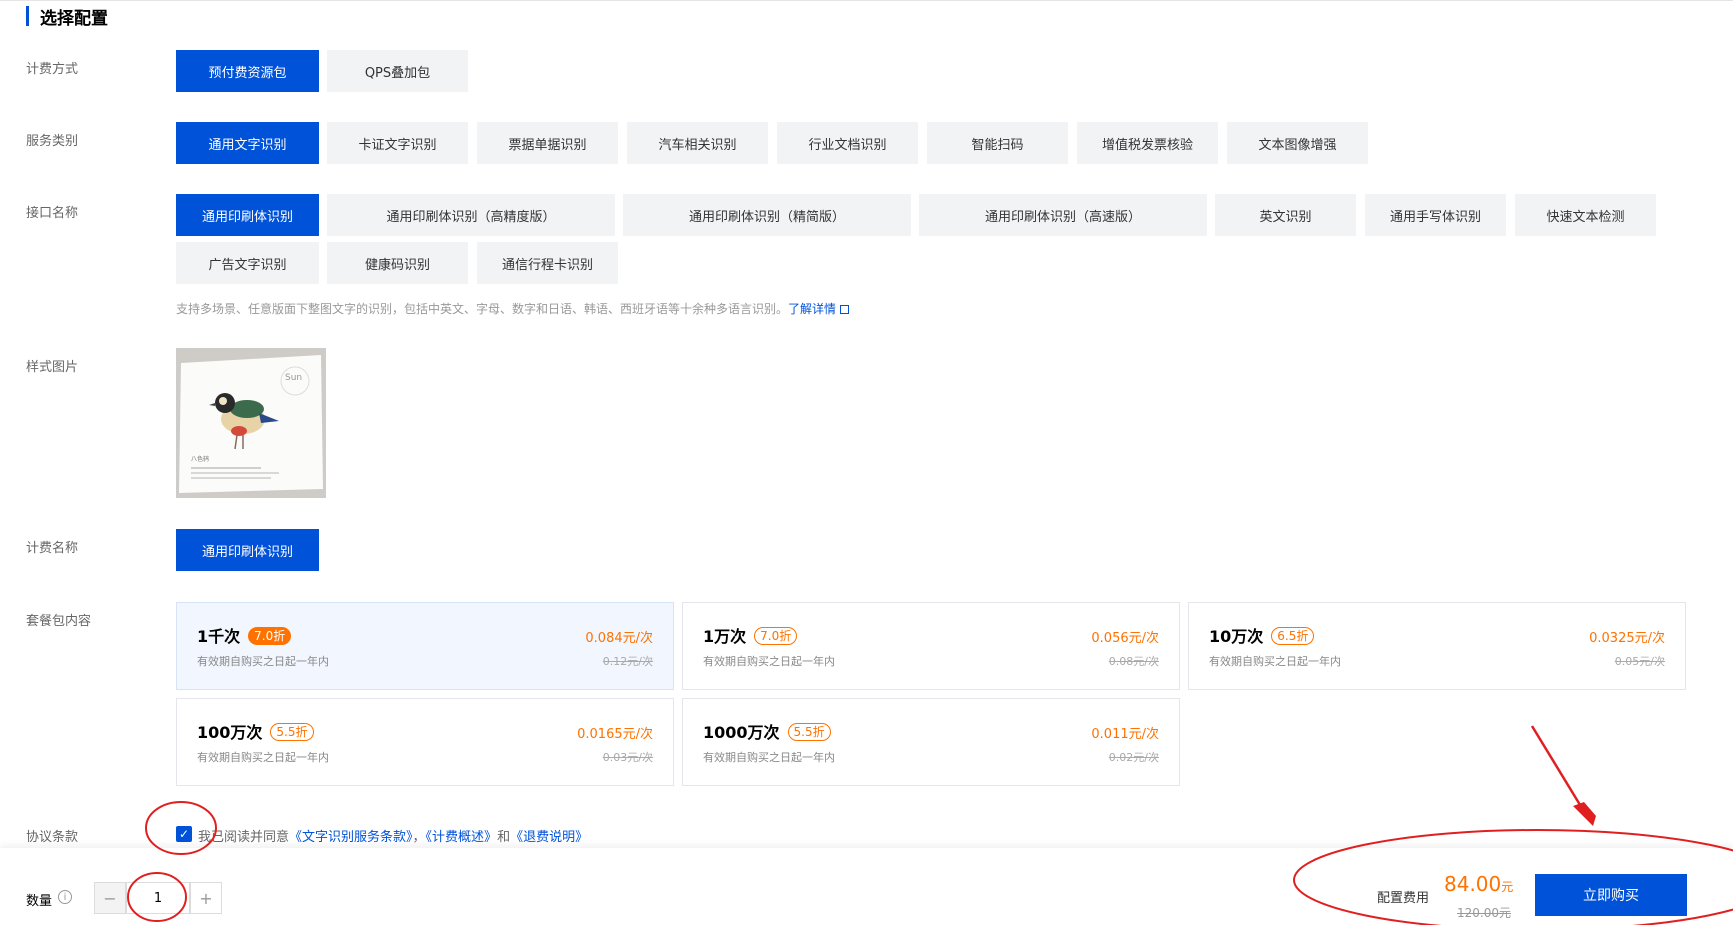 The height and width of the screenshot is (925, 1733). I want to click on fee-price-amount: 84.00, so click(1473, 884).